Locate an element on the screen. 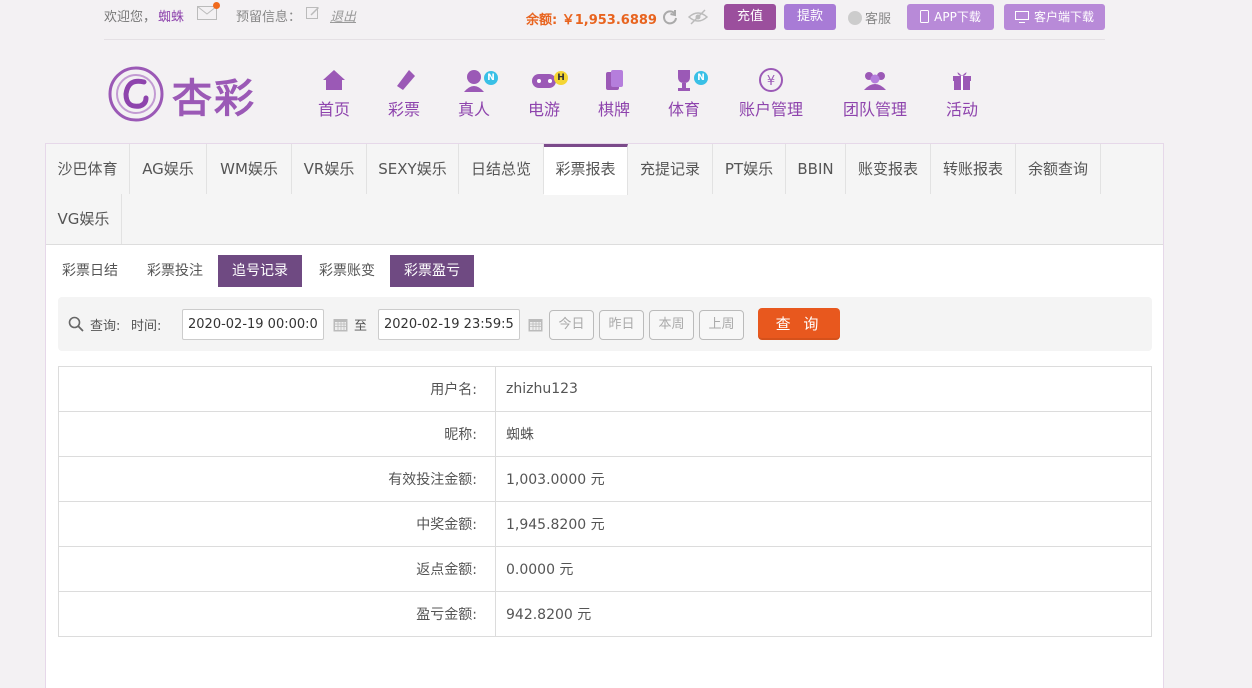 The image size is (1252, 688). row-label: 用户名: is located at coordinates (277, 389).